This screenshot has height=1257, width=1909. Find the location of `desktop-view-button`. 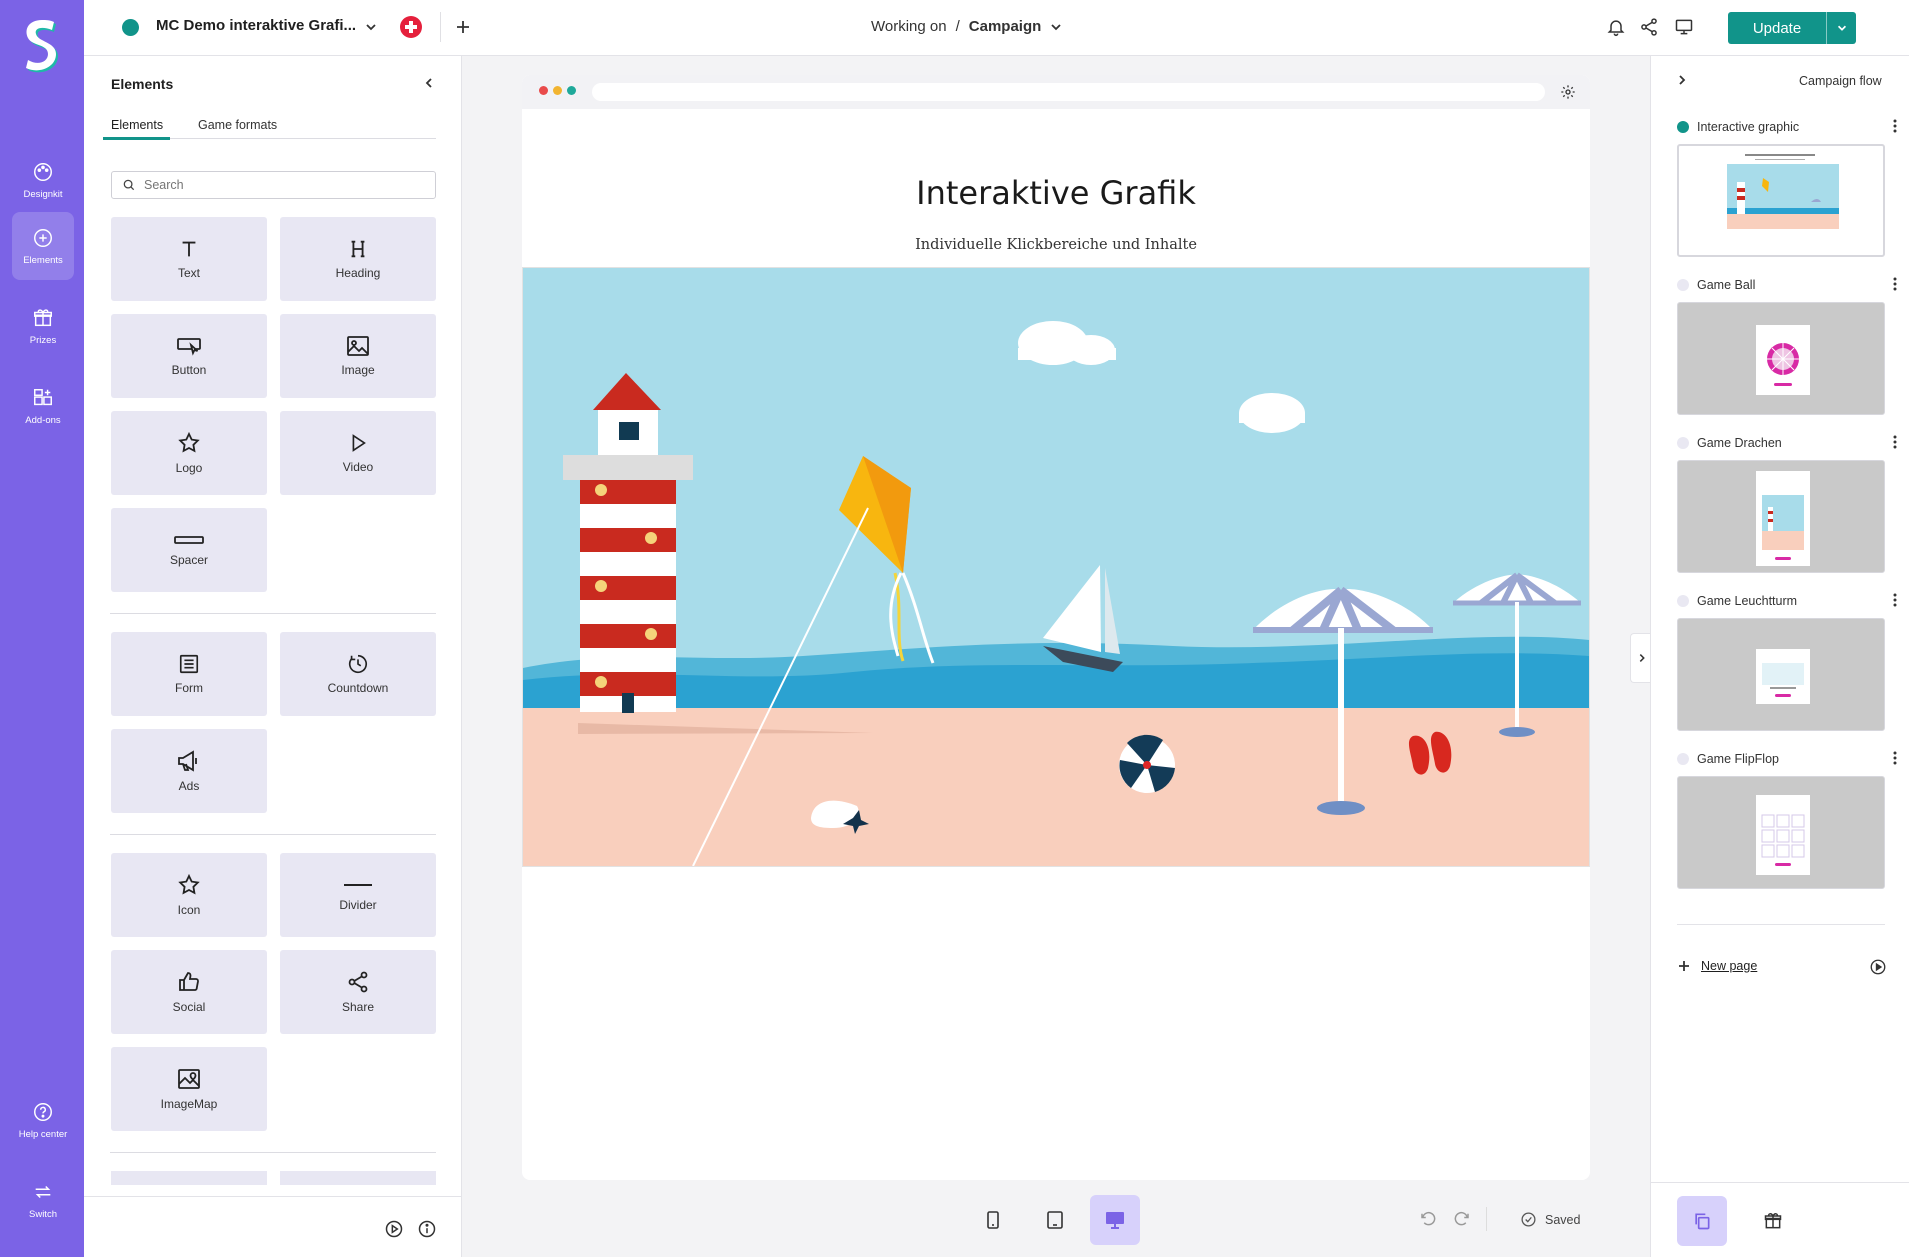

desktop-view-button is located at coordinates (1115, 1220).